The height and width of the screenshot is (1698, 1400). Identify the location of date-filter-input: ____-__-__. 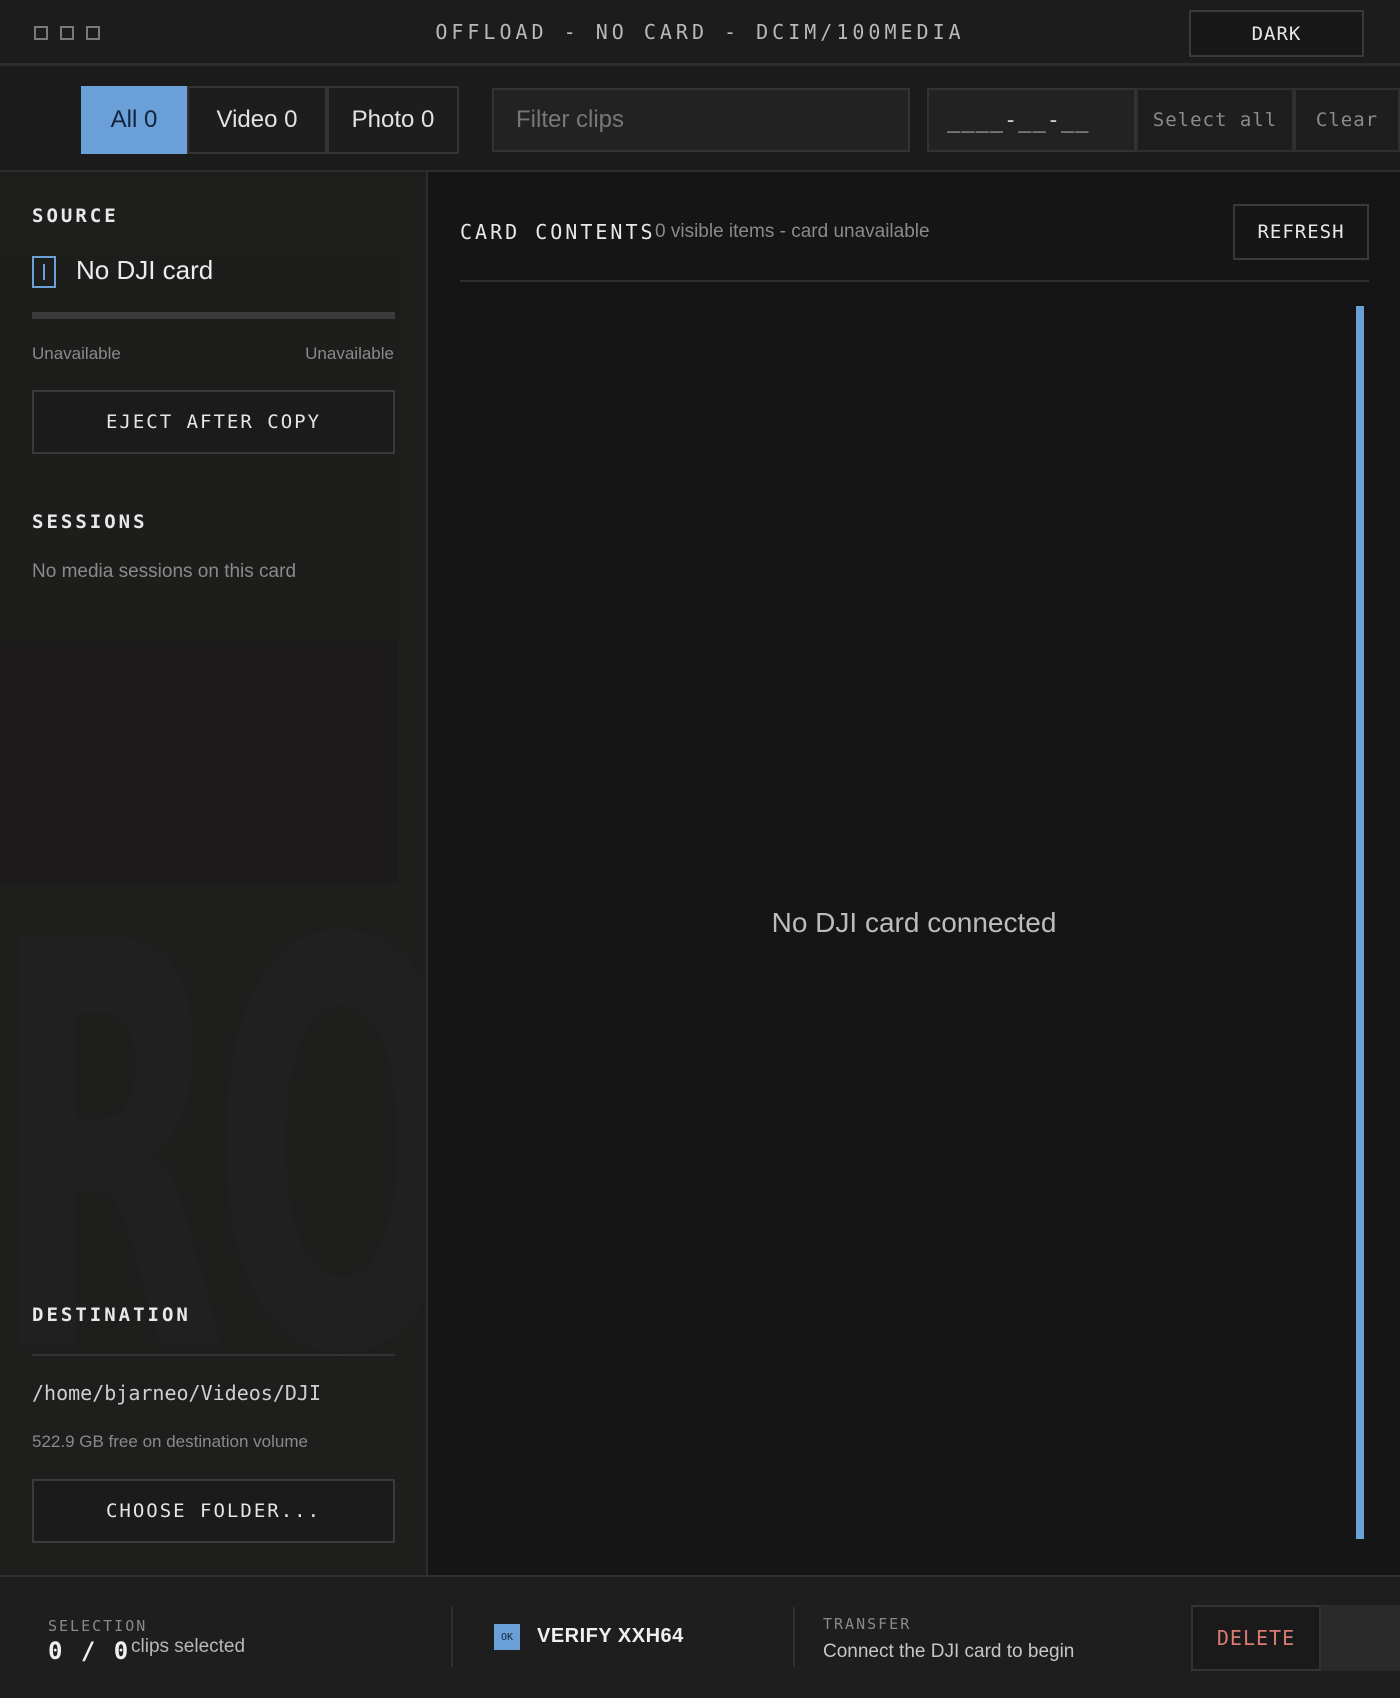
(1031, 120).